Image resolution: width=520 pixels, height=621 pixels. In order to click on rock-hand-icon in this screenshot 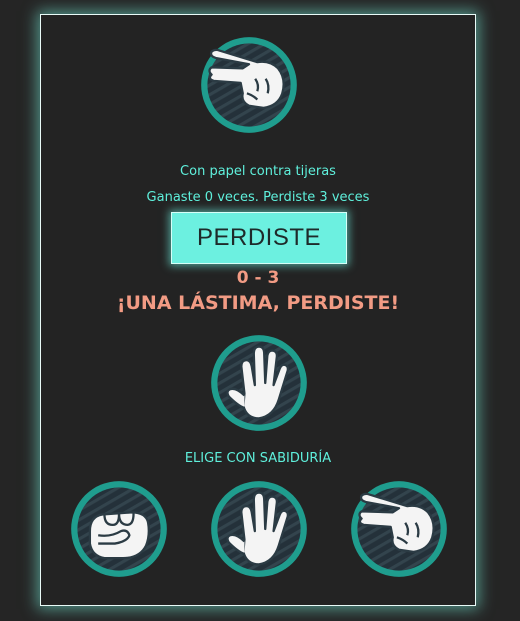, I will do `click(119, 529)`.